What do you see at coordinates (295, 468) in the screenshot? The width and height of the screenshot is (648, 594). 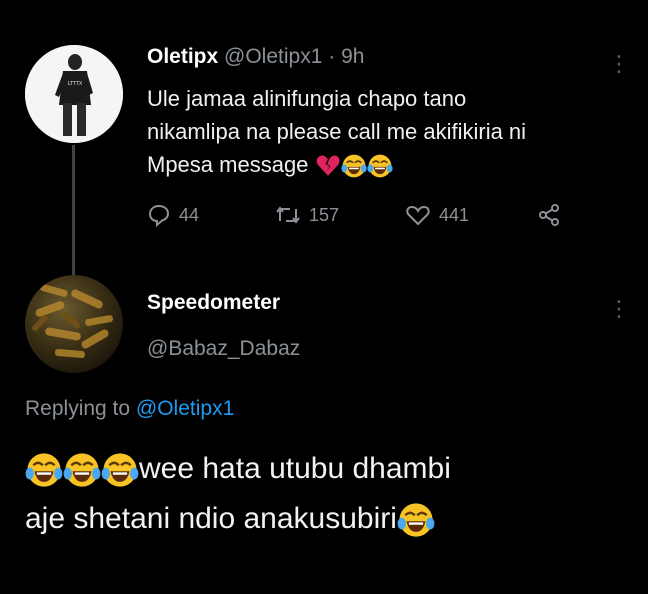 I see `tweet-text-line: wee hata utubu dhambi` at bounding box center [295, 468].